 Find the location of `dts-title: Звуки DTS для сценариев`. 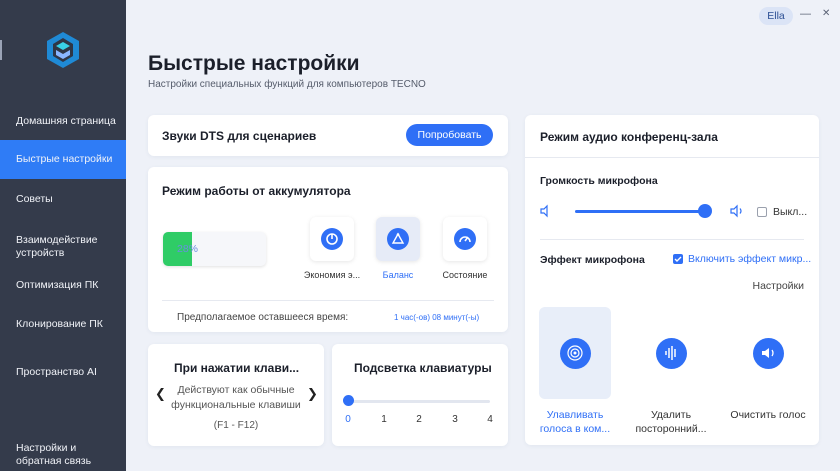

dts-title: Звуки DTS для сценариев is located at coordinates (239, 136).